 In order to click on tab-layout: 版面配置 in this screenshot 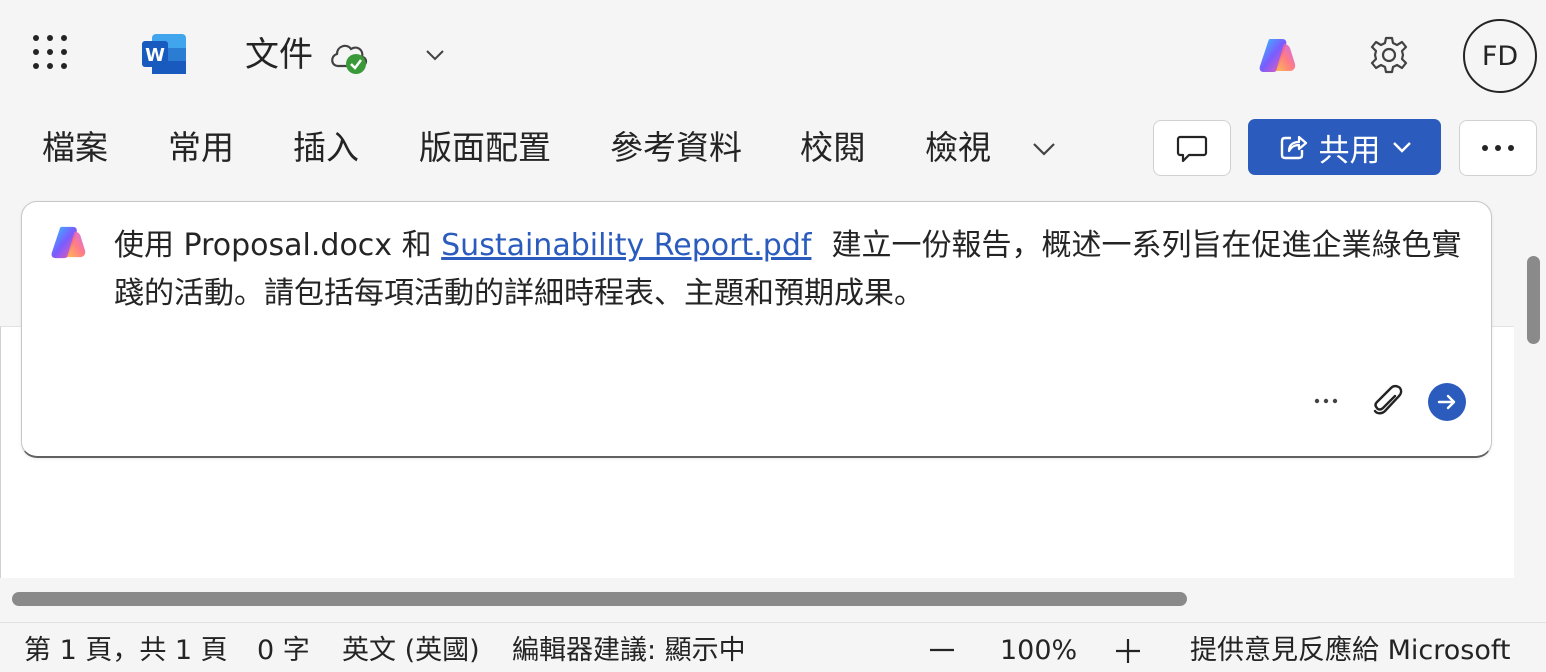, I will do `click(485, 148)`.